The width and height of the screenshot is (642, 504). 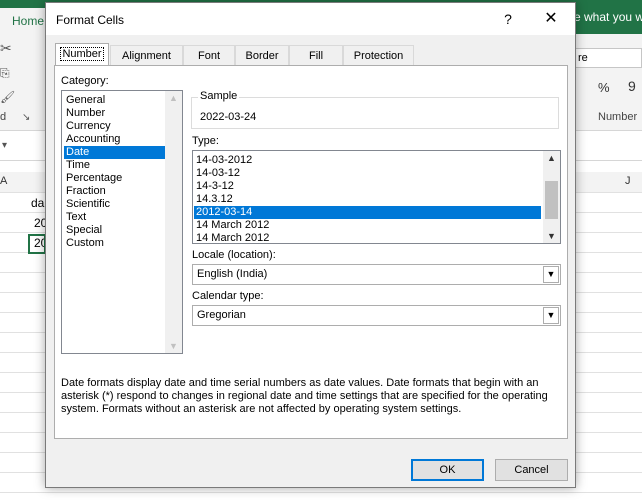 What do you see at coordinates (115, 113) in the screenshot?
I see `category-item-number: Number` at bounding box center [115, 113].